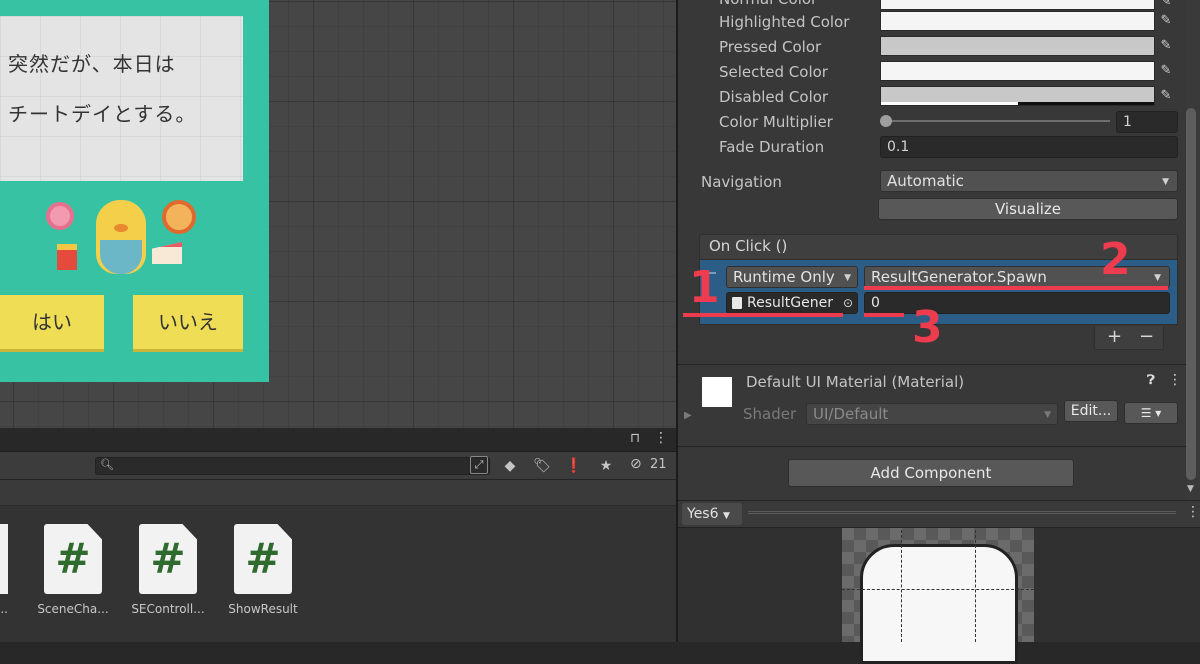  Describe the element at coordinates (1017, 21) in the screenshot. I see `highlighted-color-swatch` at that location.